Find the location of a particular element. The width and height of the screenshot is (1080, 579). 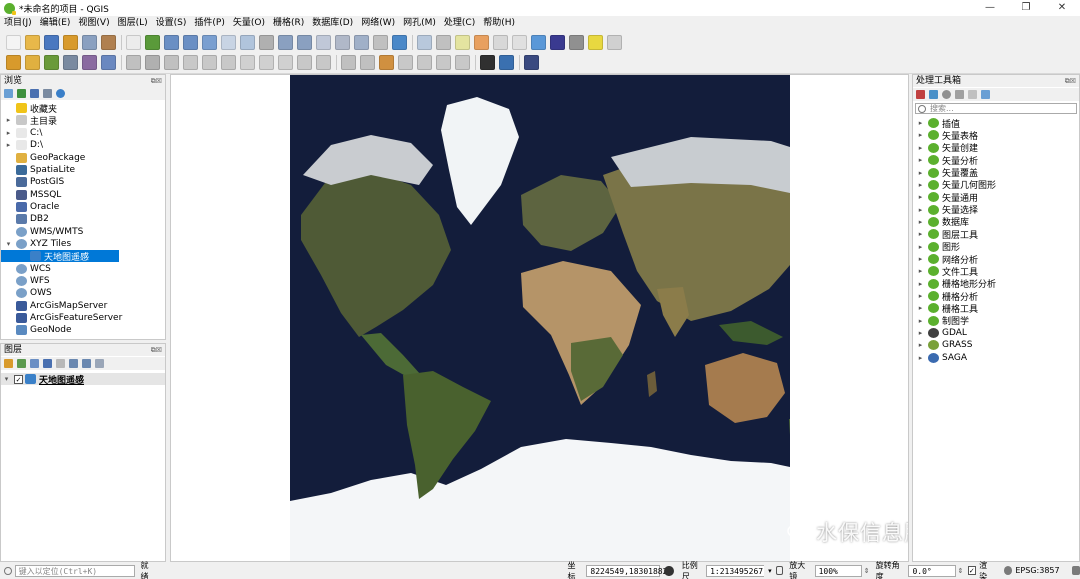

filter-icon is located at coordinates (34, 93).